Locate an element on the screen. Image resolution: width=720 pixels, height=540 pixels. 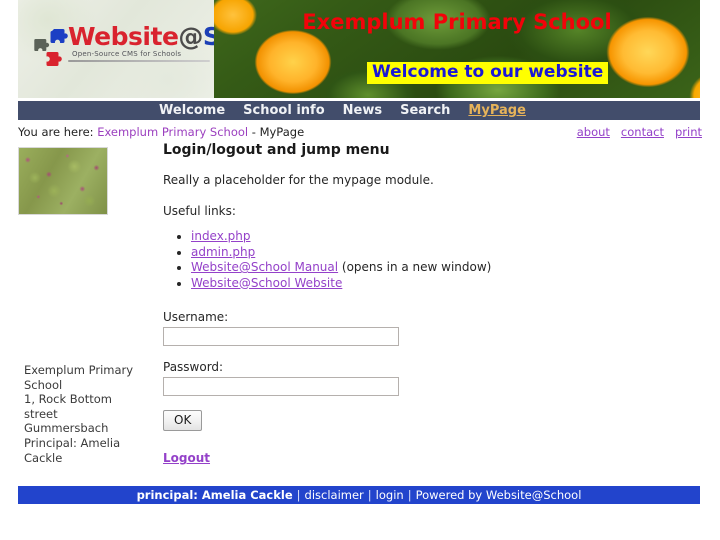
school-title: Exemplum Primary School is located at coordinates (457, 22).